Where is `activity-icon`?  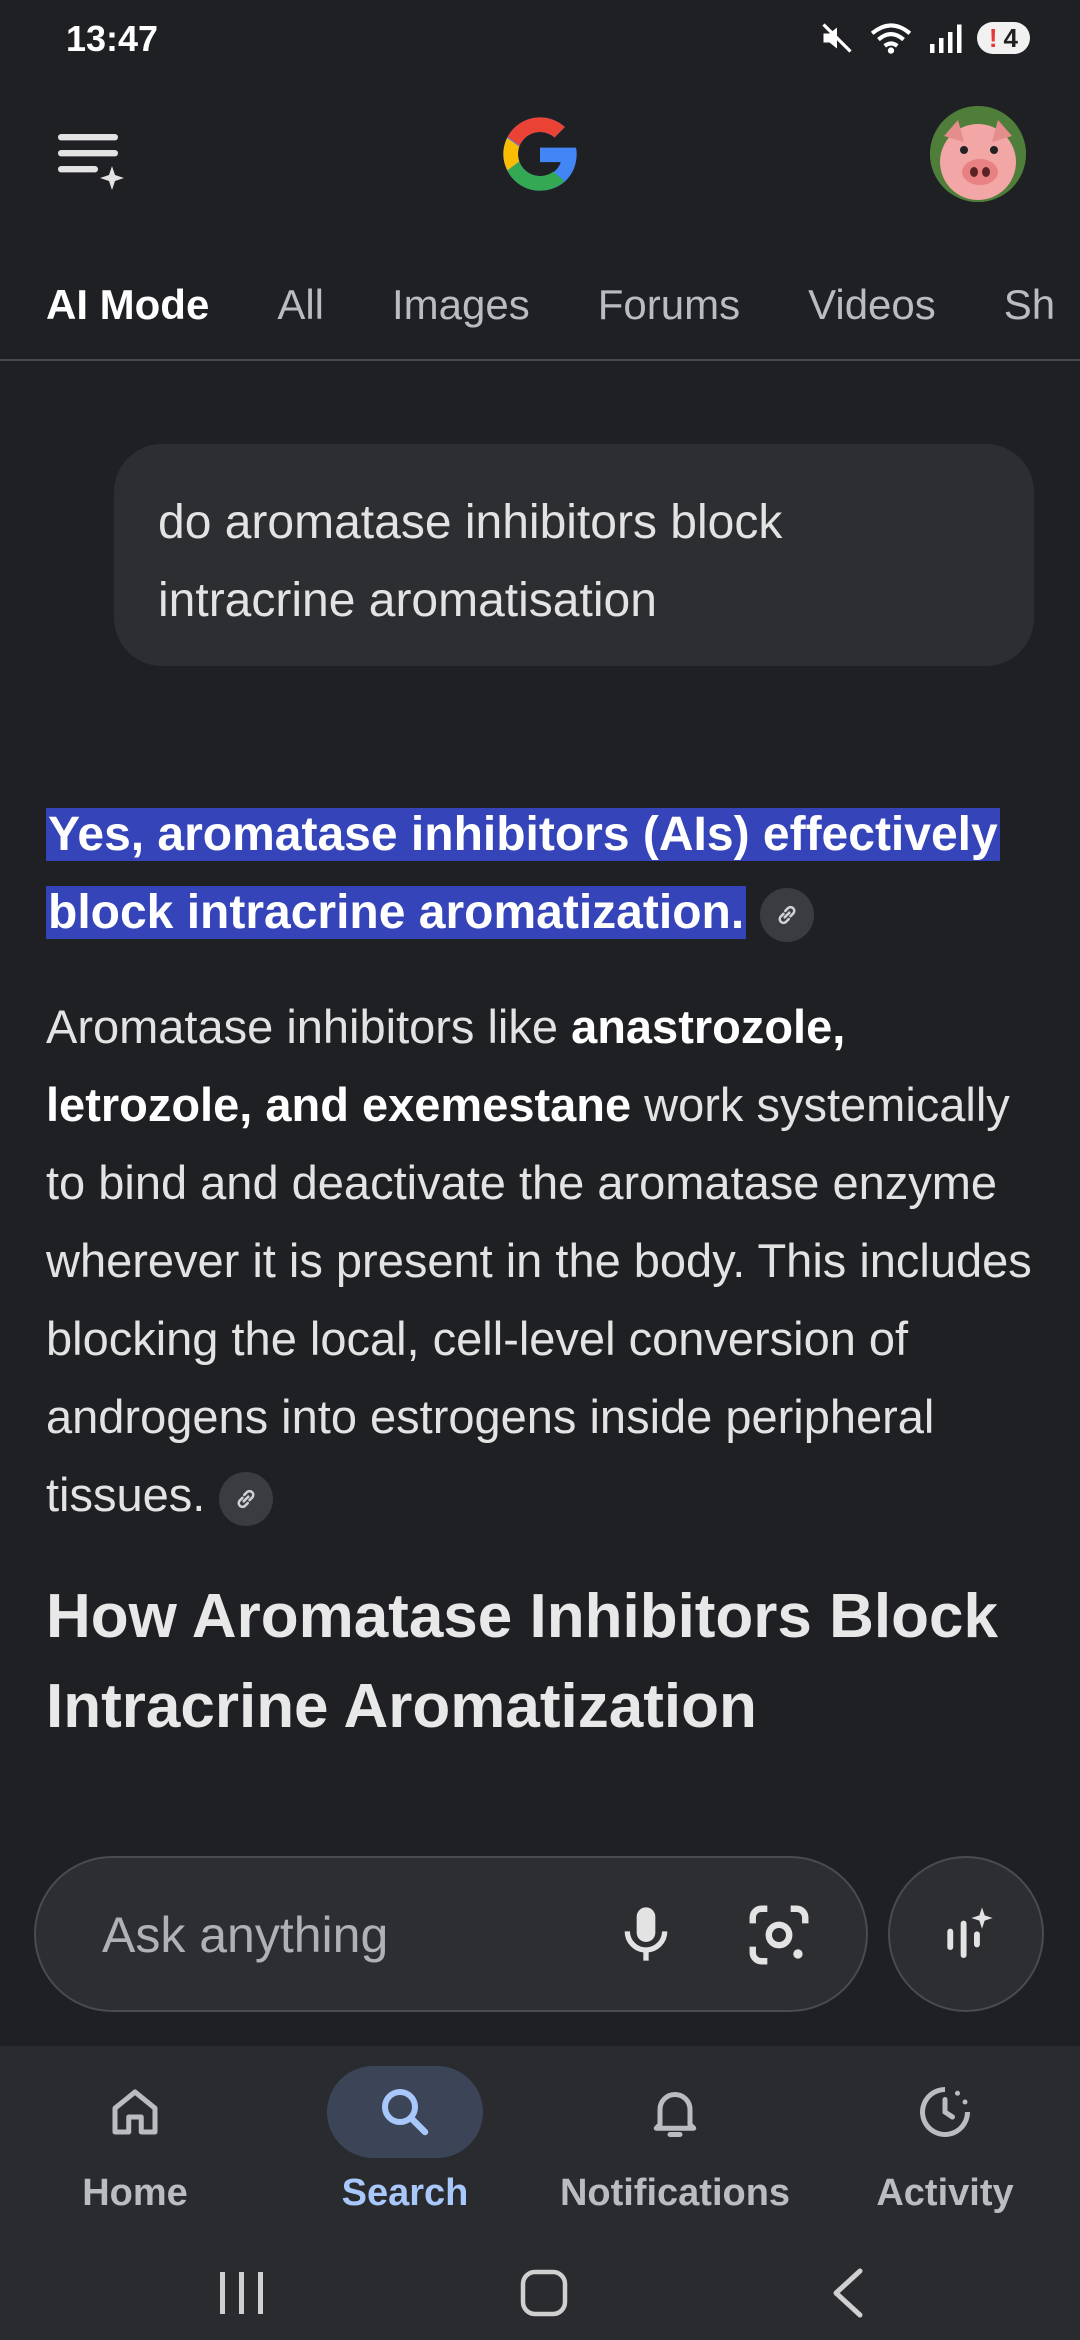
activity-icon is located at coordinates (945, 2112).